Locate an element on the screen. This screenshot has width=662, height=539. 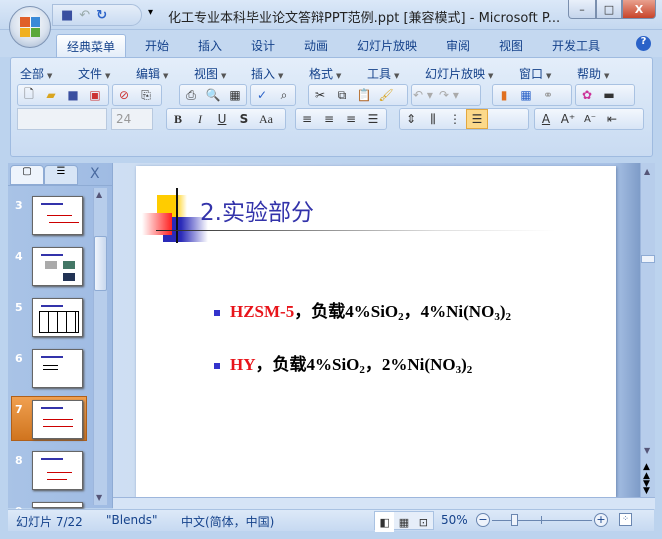
normal-view-icon: ◧ is located at coordinates (385, 522).